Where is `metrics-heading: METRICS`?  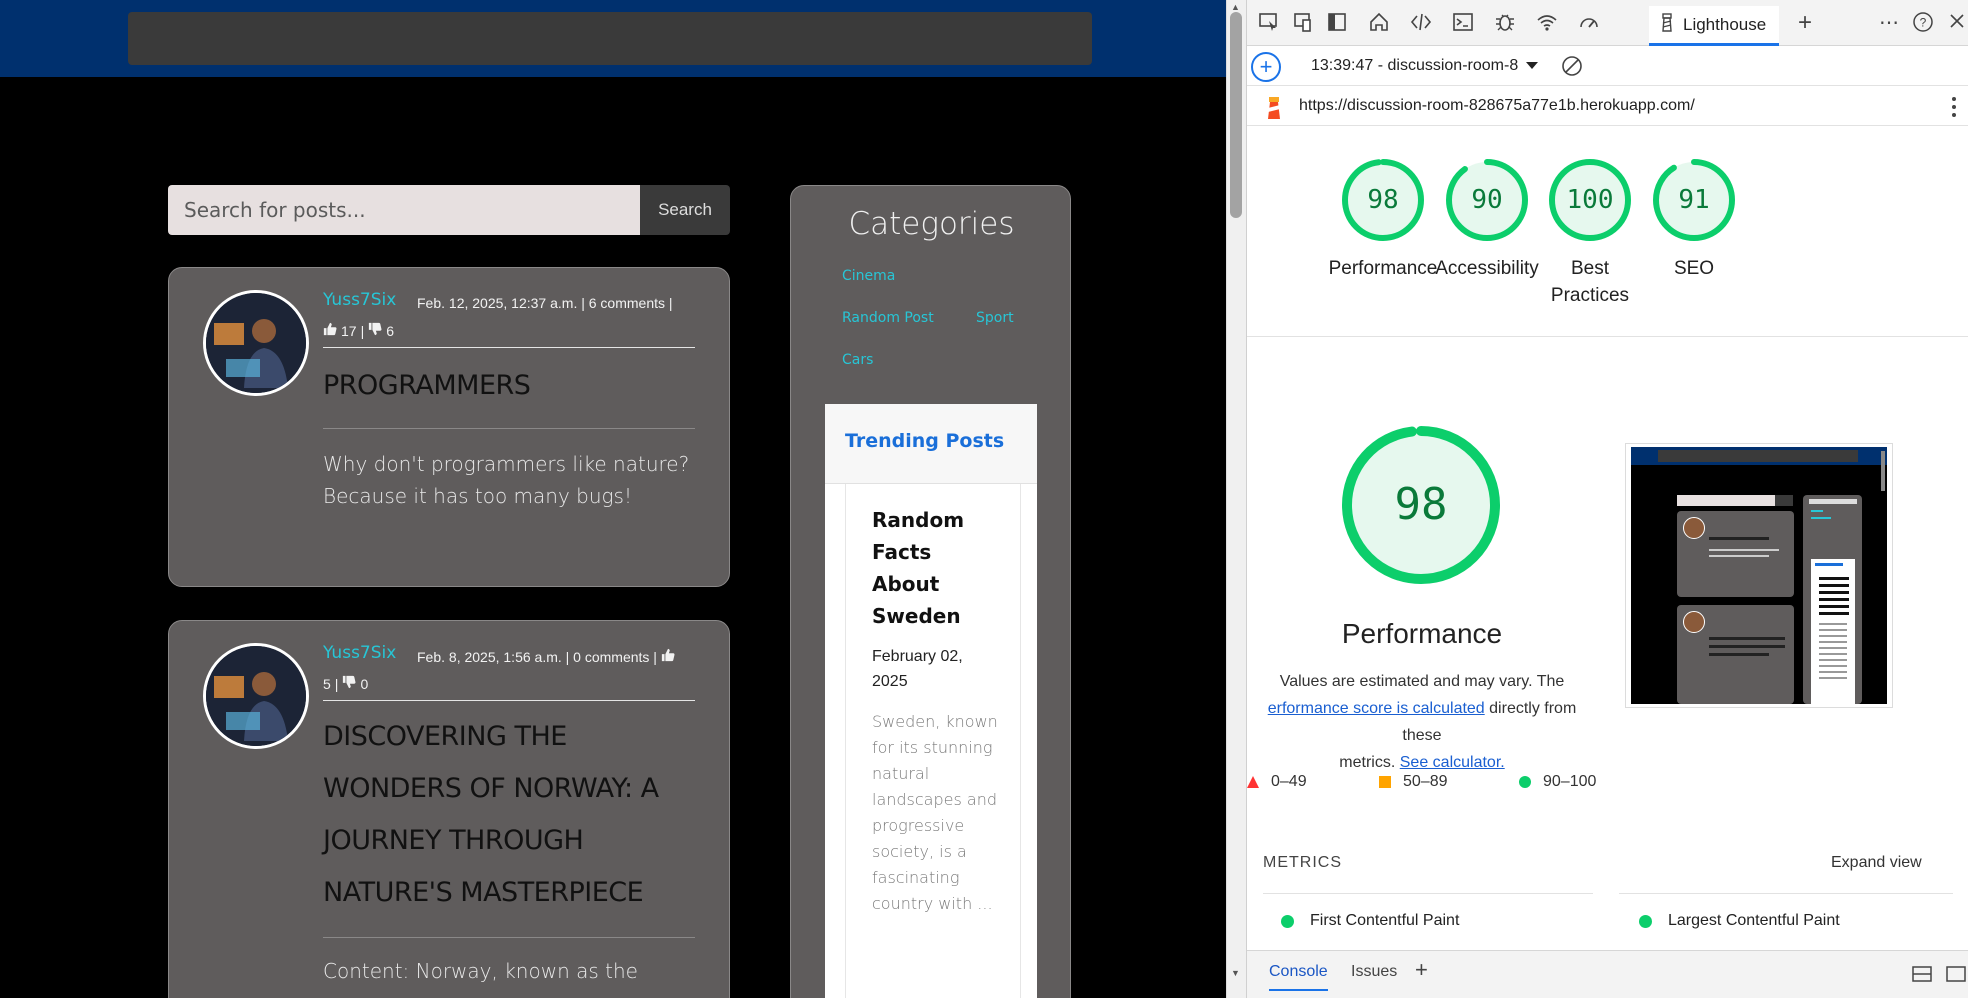 metrics-heading: METRICS is located at coordinates (1302, 862).